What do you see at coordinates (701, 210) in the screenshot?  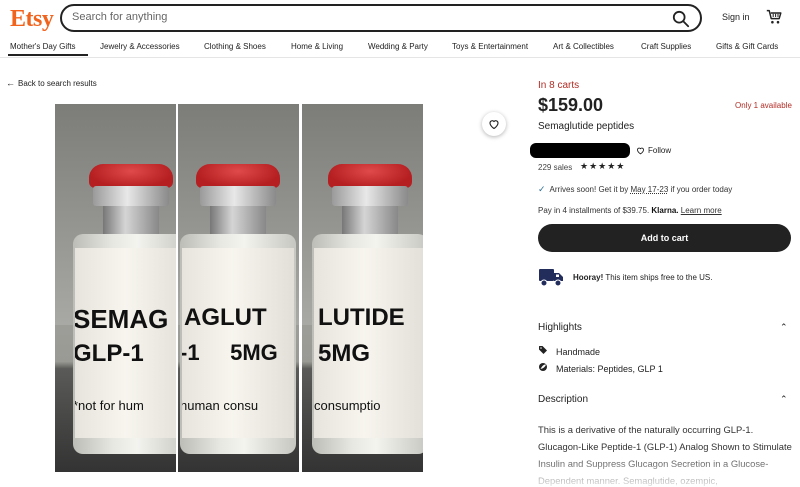 I see `klarna-learn-more-link: Learn more` at bounding box center [701, 210].